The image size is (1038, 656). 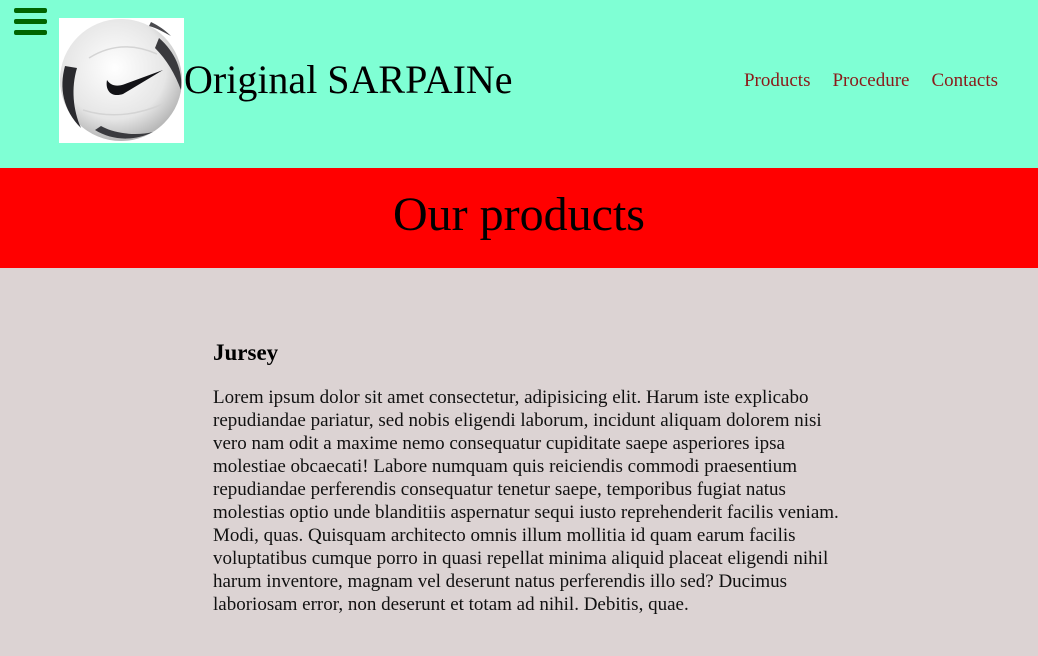 I want to click on nav-link-products: Products, so click(x=777, y=81).